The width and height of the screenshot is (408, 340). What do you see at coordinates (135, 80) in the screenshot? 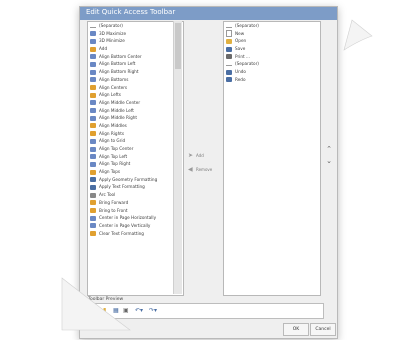
I see `list-item: Align Bottoms` at bounding box center [135, 80].